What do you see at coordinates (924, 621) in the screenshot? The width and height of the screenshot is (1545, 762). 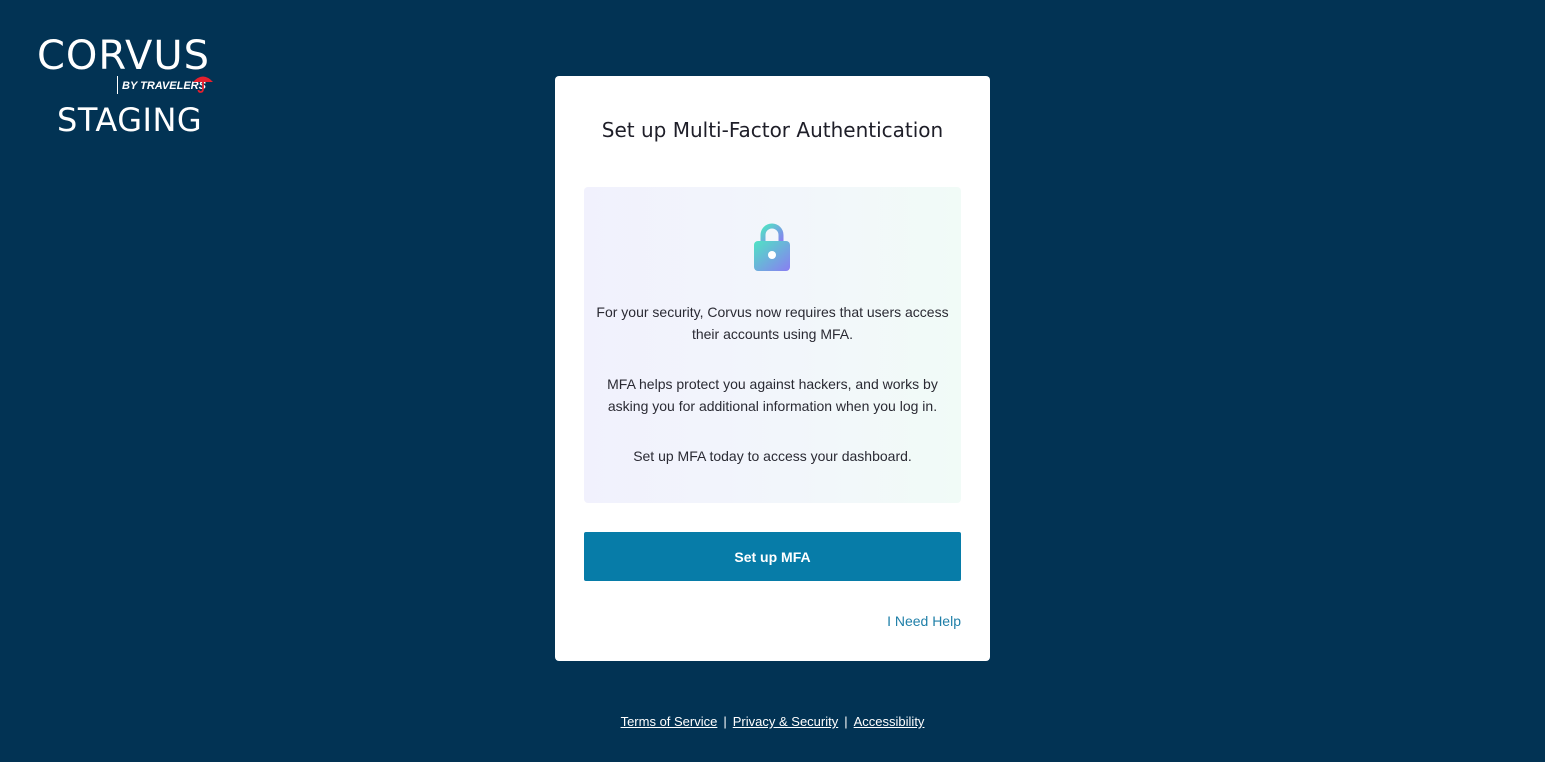 I see `need-help-link: I Need Help` at bounding box center [924, 621].